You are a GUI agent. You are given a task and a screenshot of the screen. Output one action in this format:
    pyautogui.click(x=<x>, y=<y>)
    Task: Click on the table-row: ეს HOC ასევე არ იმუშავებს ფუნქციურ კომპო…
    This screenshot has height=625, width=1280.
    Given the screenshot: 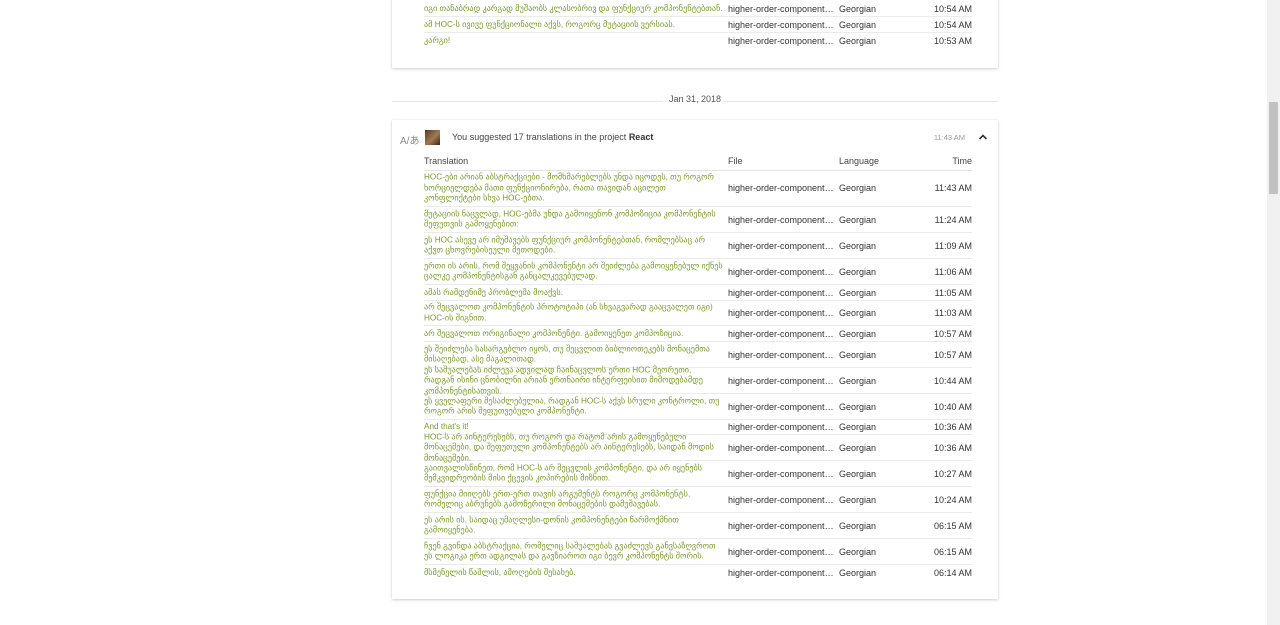 What is the action you would take?
    pyautogui.click(x=698, y=246)
    